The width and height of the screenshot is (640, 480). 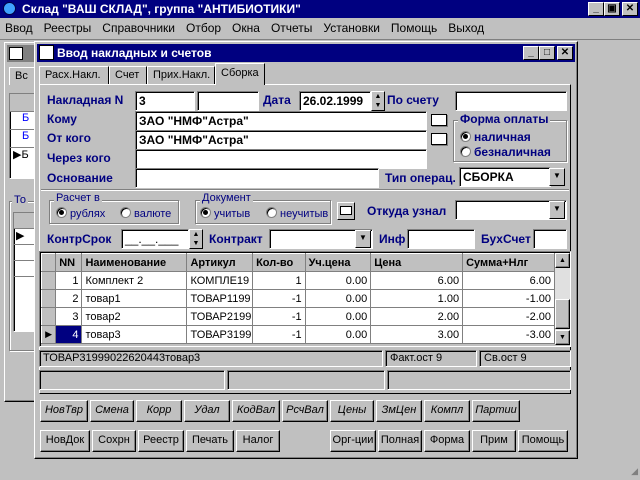 What do you see at coordinates (557, 210) in the screenshot?
I see `source-dropdown-button: ▼` at bounding box center [557, 210].